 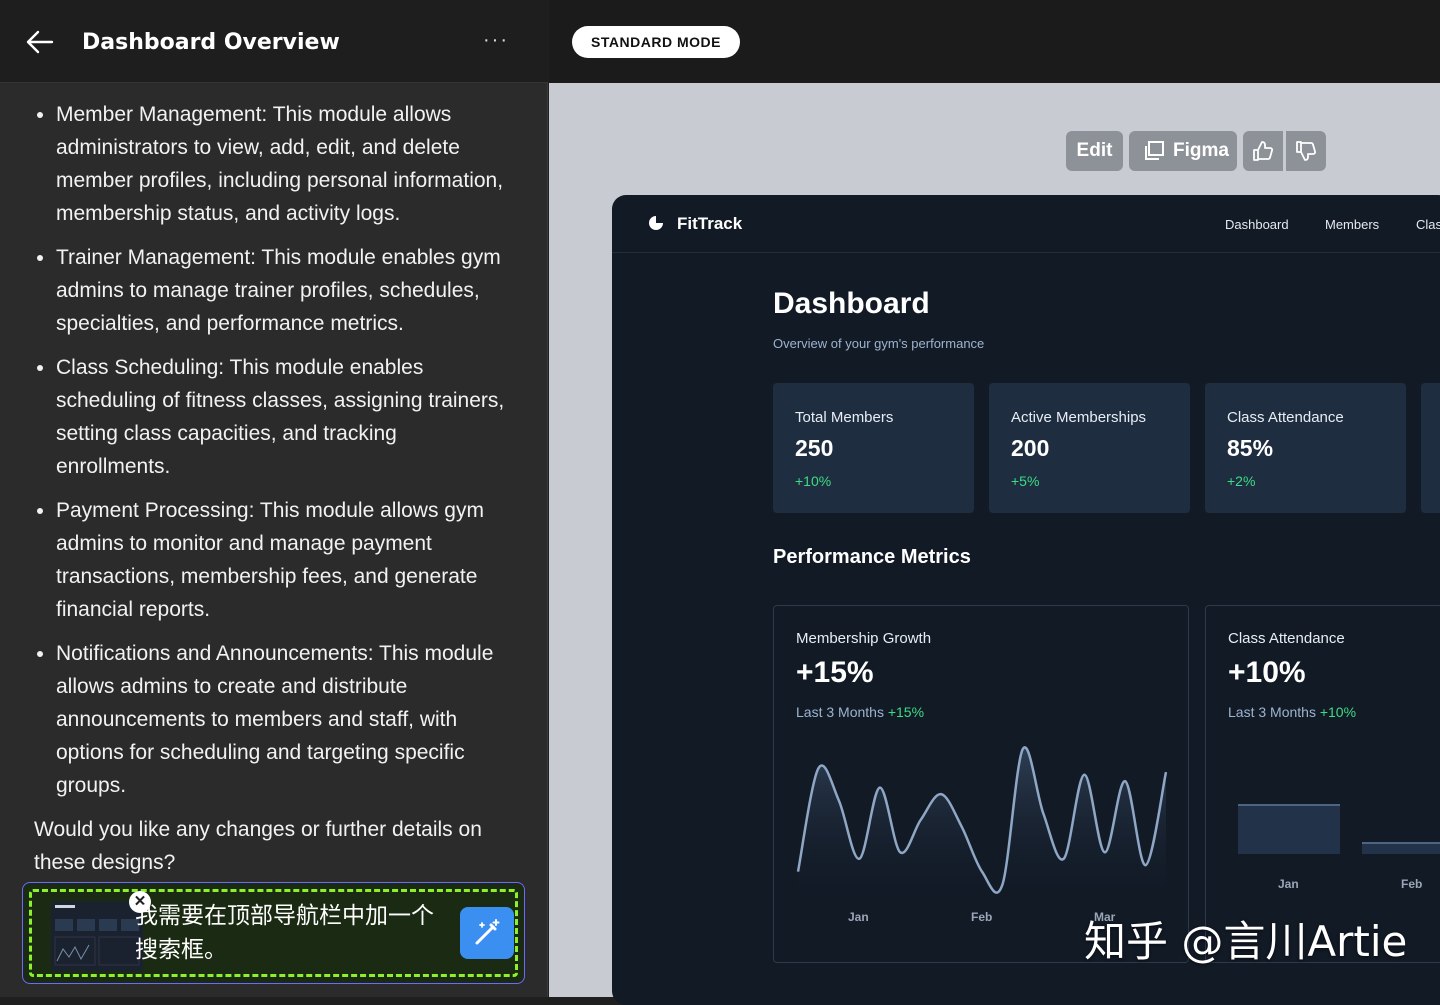 What do you see at coordinates (813, 481) in the screenshot?
I see `stat-change: +10%` at bounding box center [813, 481].